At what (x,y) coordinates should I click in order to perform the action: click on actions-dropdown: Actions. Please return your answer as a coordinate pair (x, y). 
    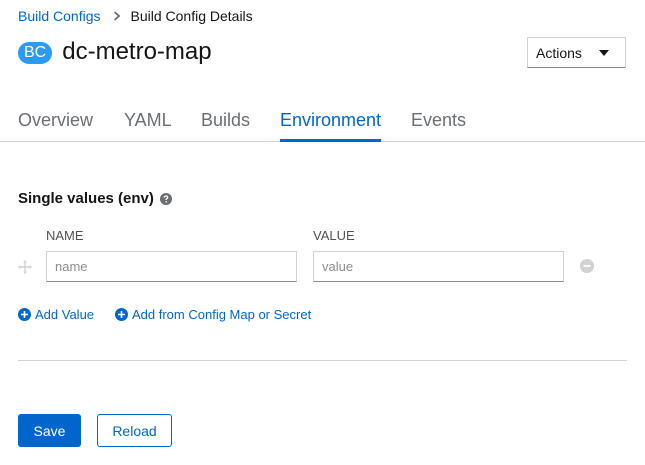
    Looking at the image, I should click on (576, 52).